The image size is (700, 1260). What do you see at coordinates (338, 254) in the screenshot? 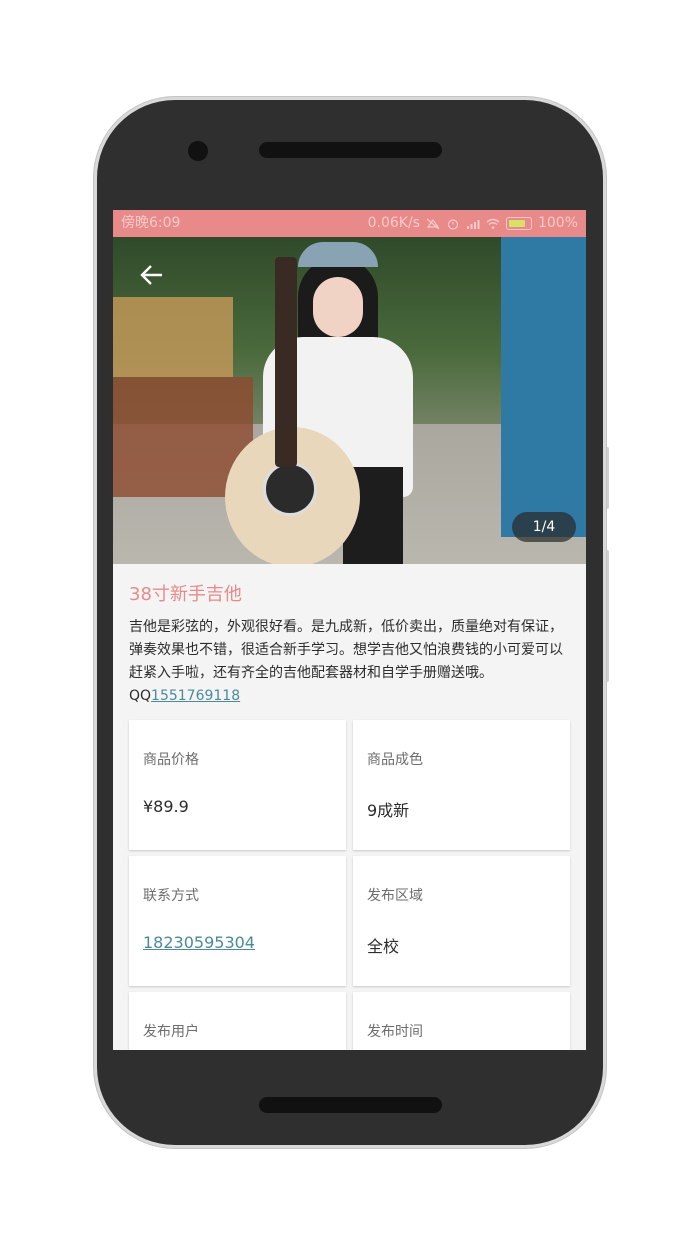
I see `photo-hat` at bounding box center [338, 254].